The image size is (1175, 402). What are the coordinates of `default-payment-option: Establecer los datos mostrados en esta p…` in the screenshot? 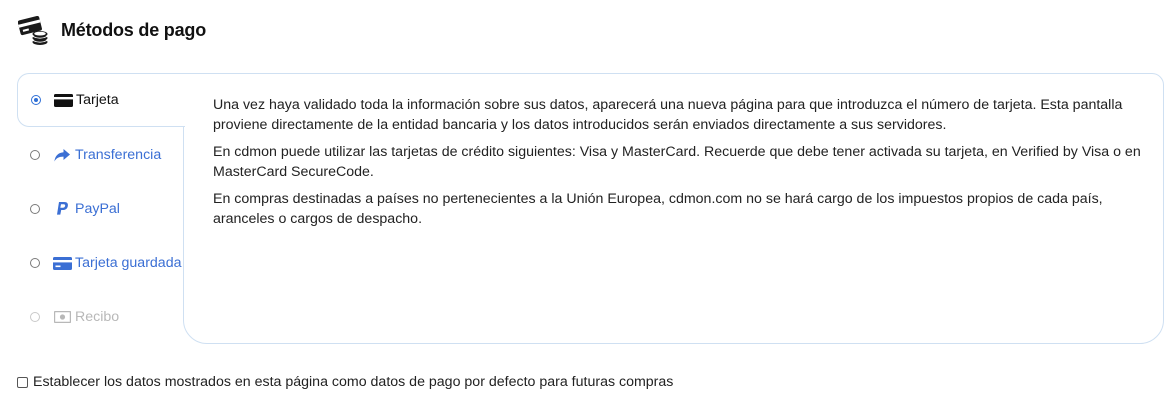 It's located at (345, 382).